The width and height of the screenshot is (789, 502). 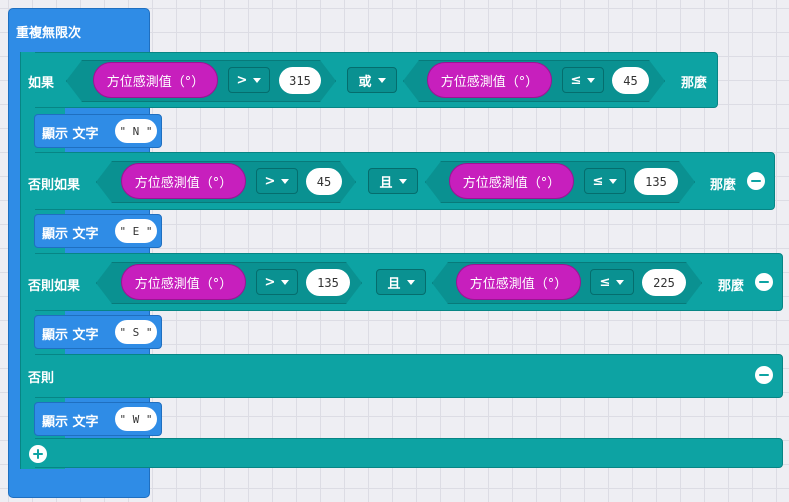 I want to click on else-keyword: 否則, so click(x=41, y=378).